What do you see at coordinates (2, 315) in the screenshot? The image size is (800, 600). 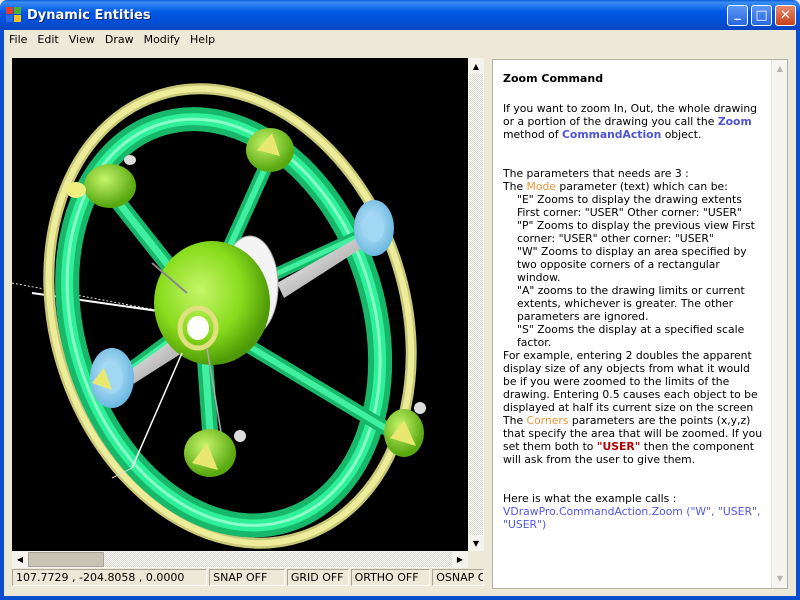 I see `window-frame-left` at bounding box center [2, 315].